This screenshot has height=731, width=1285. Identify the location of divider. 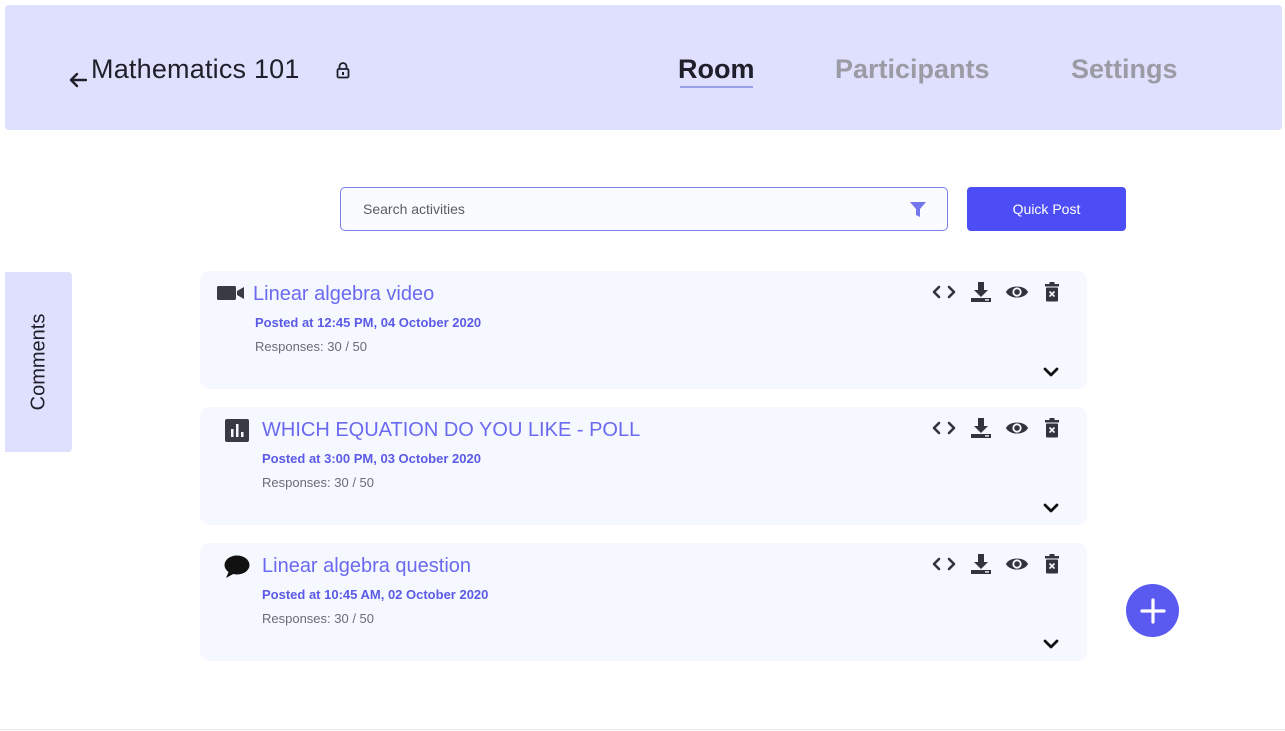
(642, 729).